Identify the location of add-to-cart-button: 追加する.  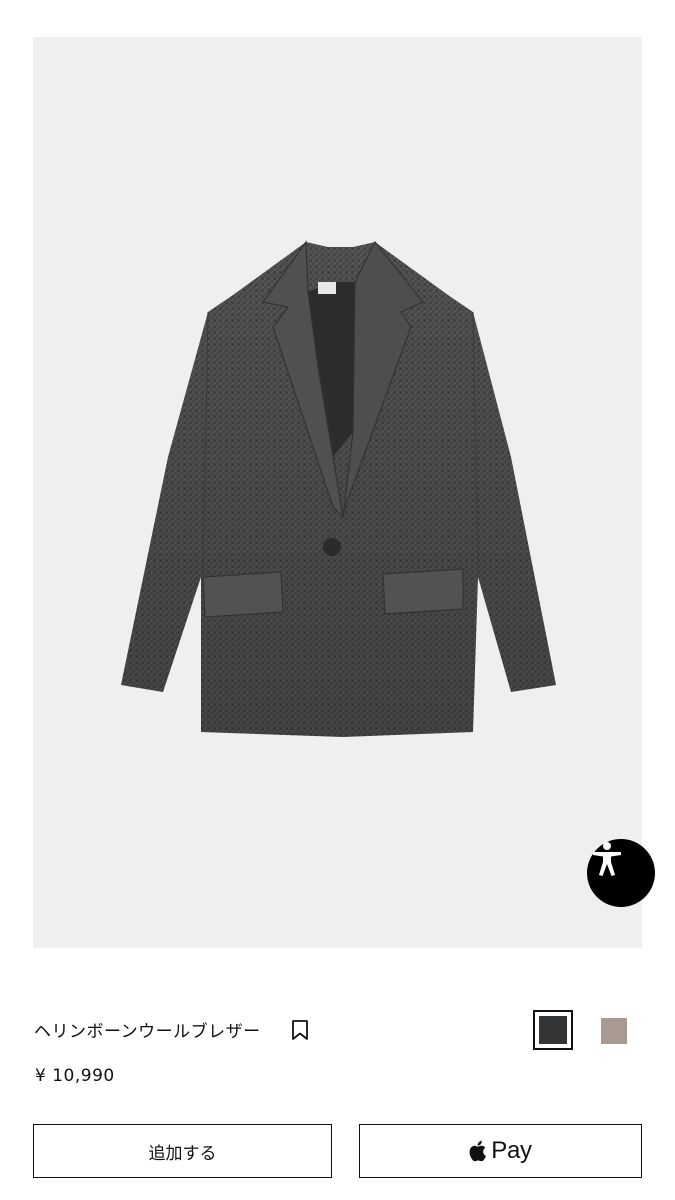
(182, 1151).